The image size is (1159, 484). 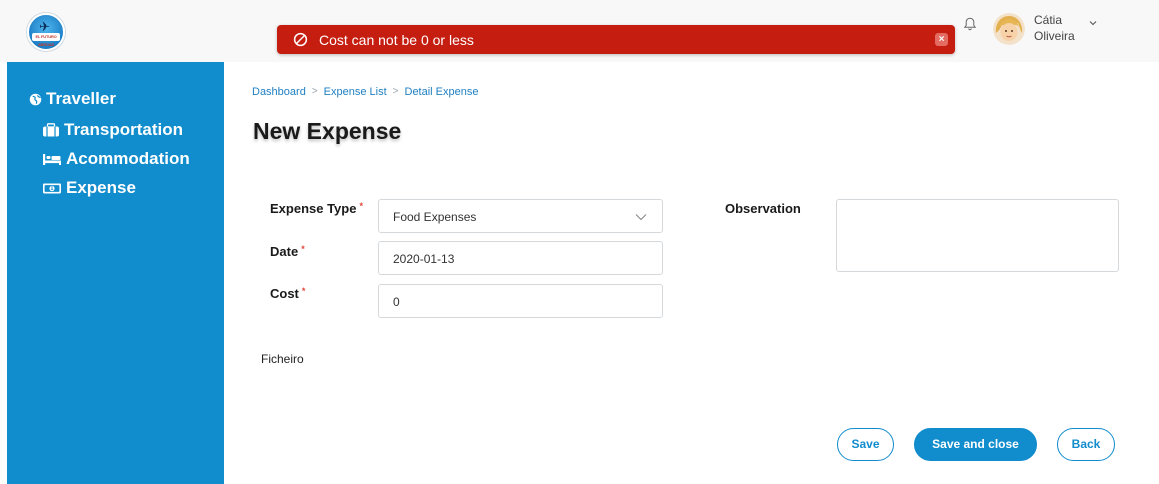 I want to click on sidebar-item-acommodation: Acommodation, so click(x=116, y=159).